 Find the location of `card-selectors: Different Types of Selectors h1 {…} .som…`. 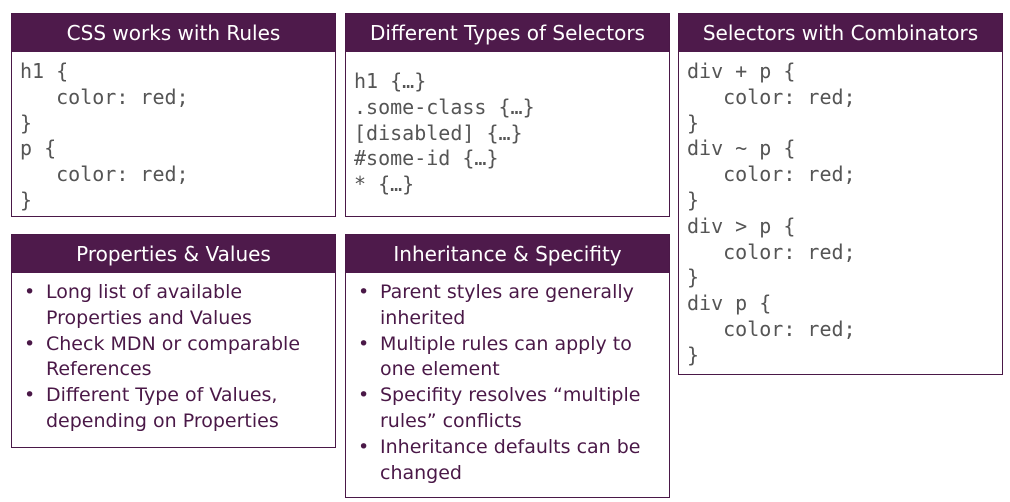

card-selectors: Different Types of Selectors h1 {…} .som… is located at coordinates (507, 115).